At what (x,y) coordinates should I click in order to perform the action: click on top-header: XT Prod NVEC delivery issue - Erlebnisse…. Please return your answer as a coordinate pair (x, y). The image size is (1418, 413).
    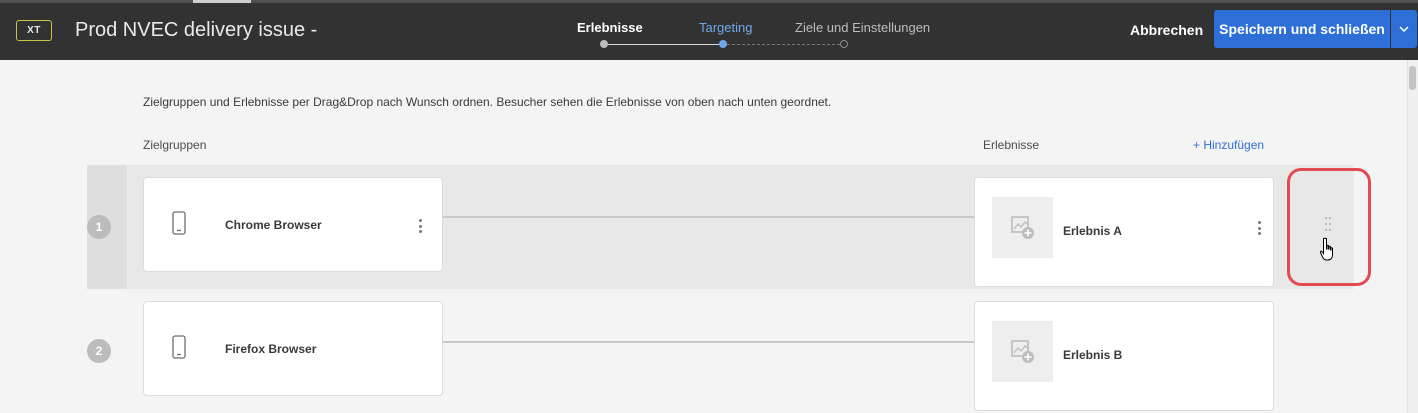
    Looking at the image, I should click on (709, 30).